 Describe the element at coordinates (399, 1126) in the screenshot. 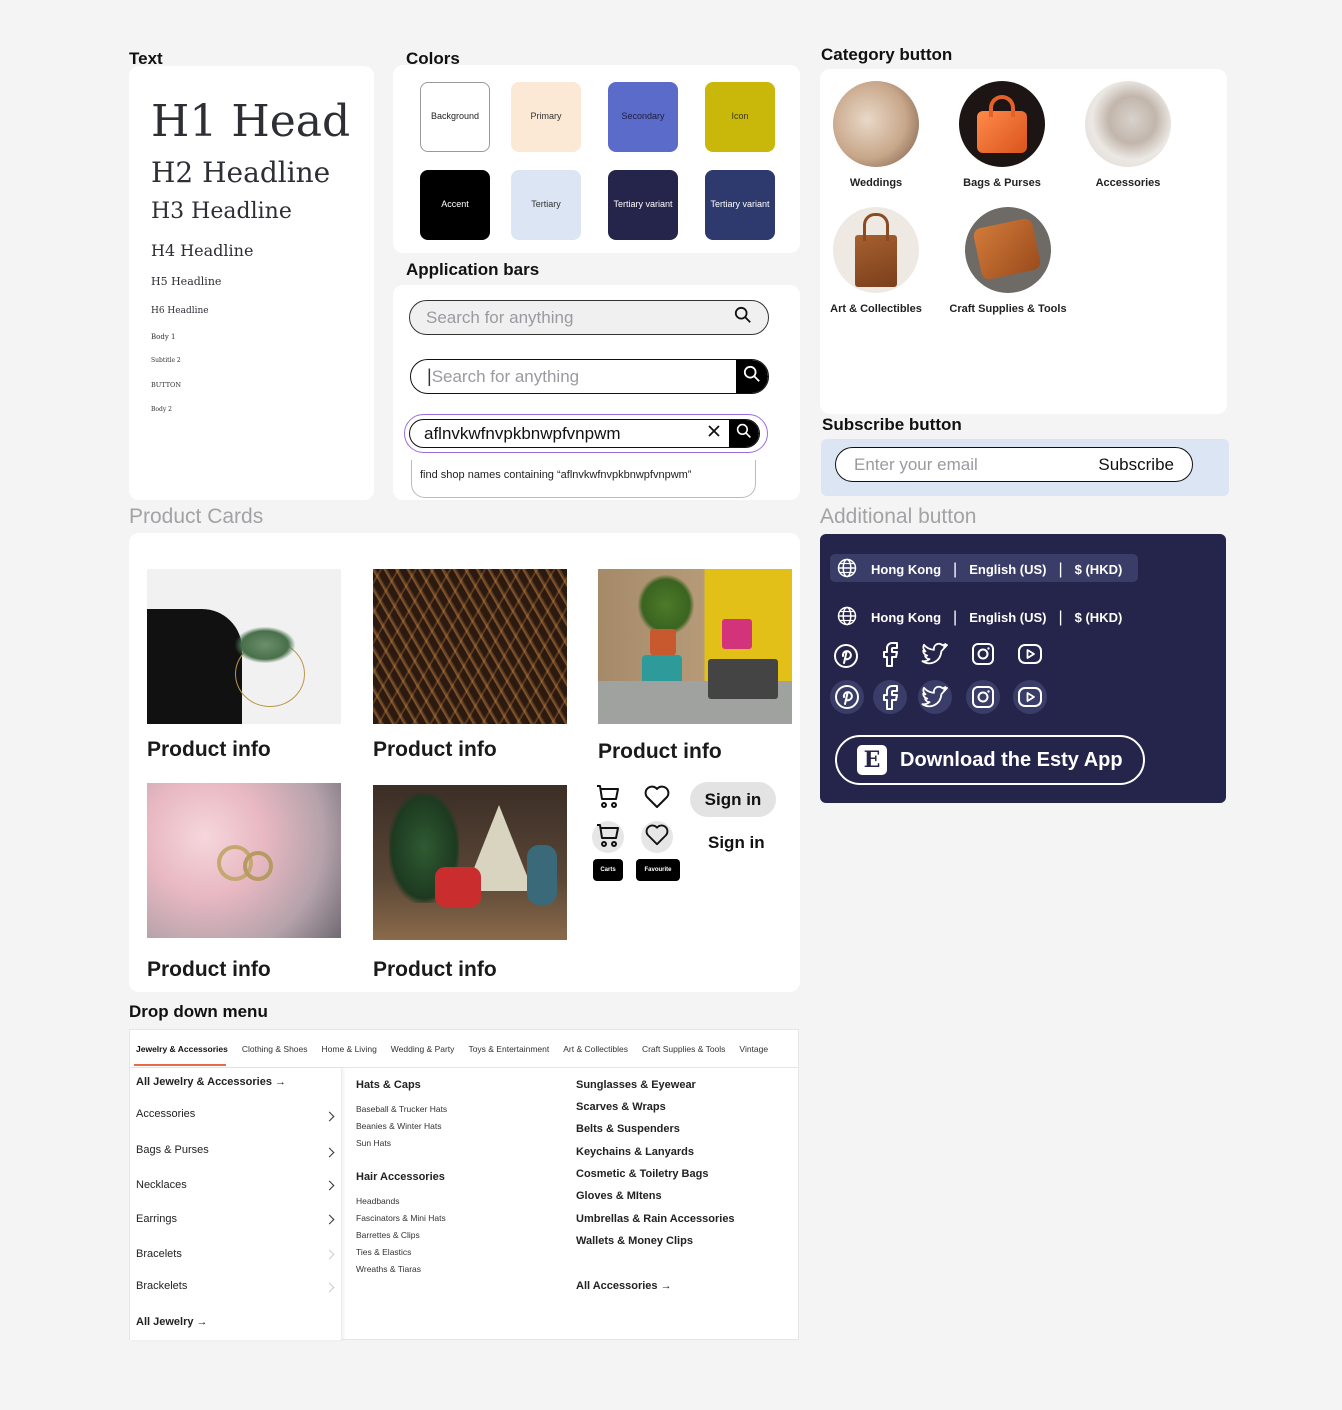

I see `menu-item: Beanies & Winter Hats` at that location.